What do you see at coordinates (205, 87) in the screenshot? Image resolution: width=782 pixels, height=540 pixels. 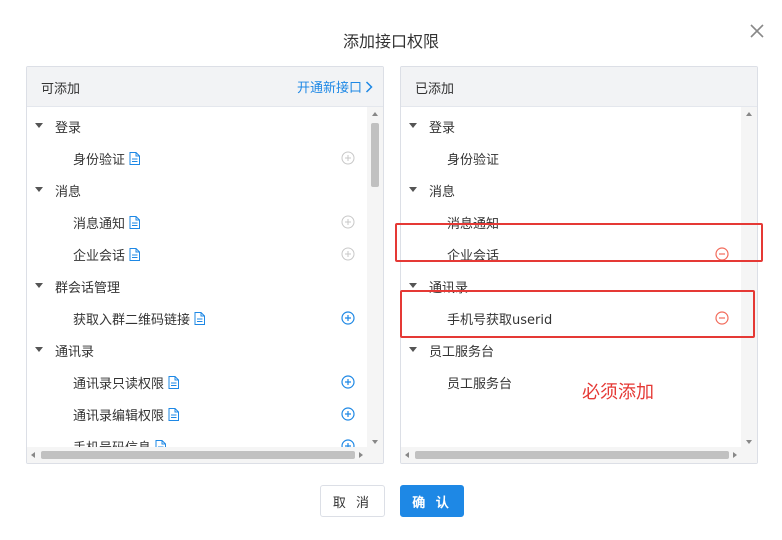 I see `available-panel-header: 可添加 开通新接口` at bounding box center [205, 87].